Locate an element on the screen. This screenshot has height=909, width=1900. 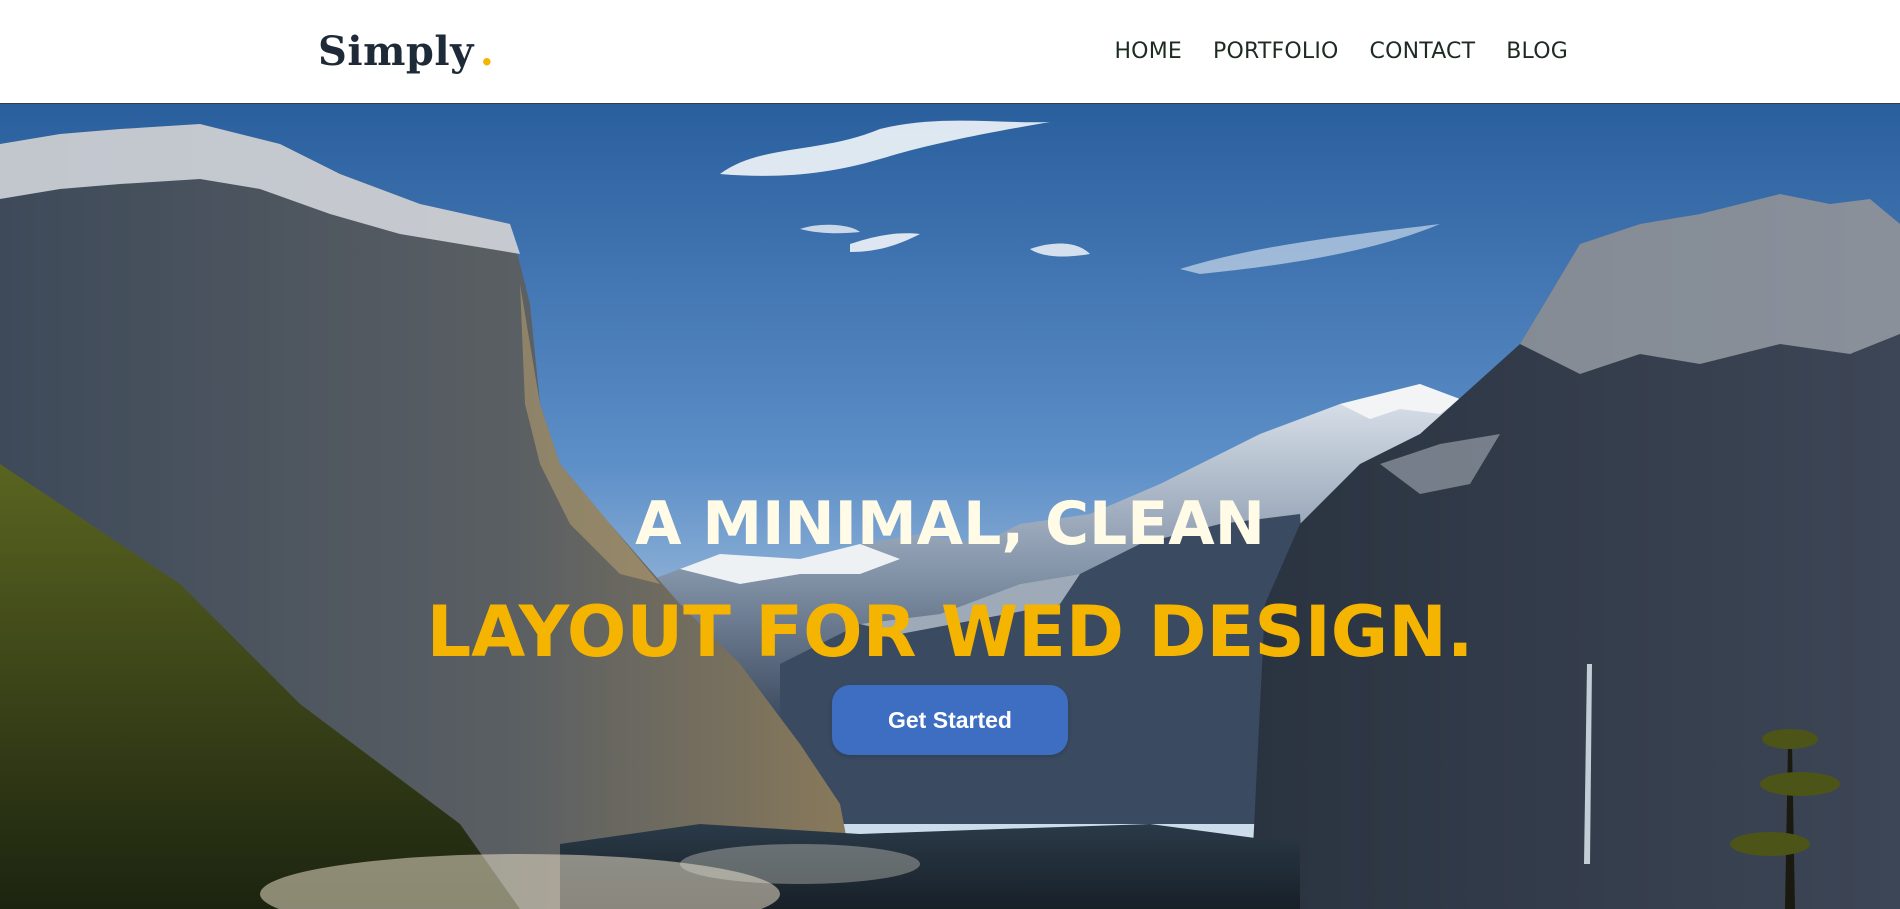
nav-blog: BLOG is located at coordinates (1537, 52).